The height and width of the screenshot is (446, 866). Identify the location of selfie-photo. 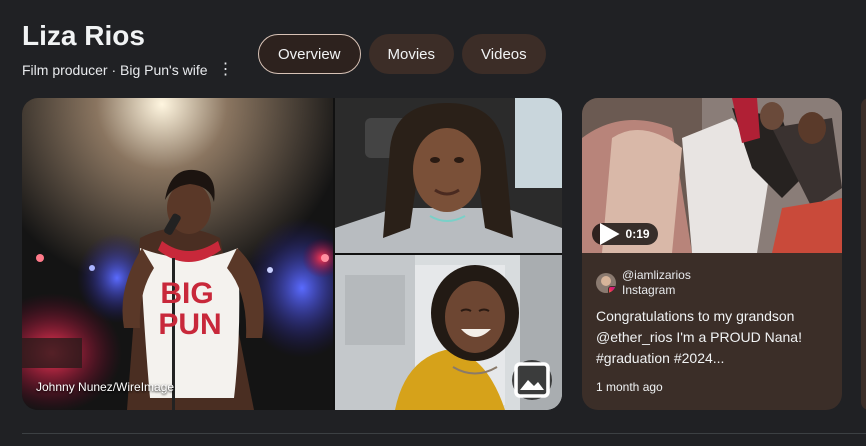
(448, 175).